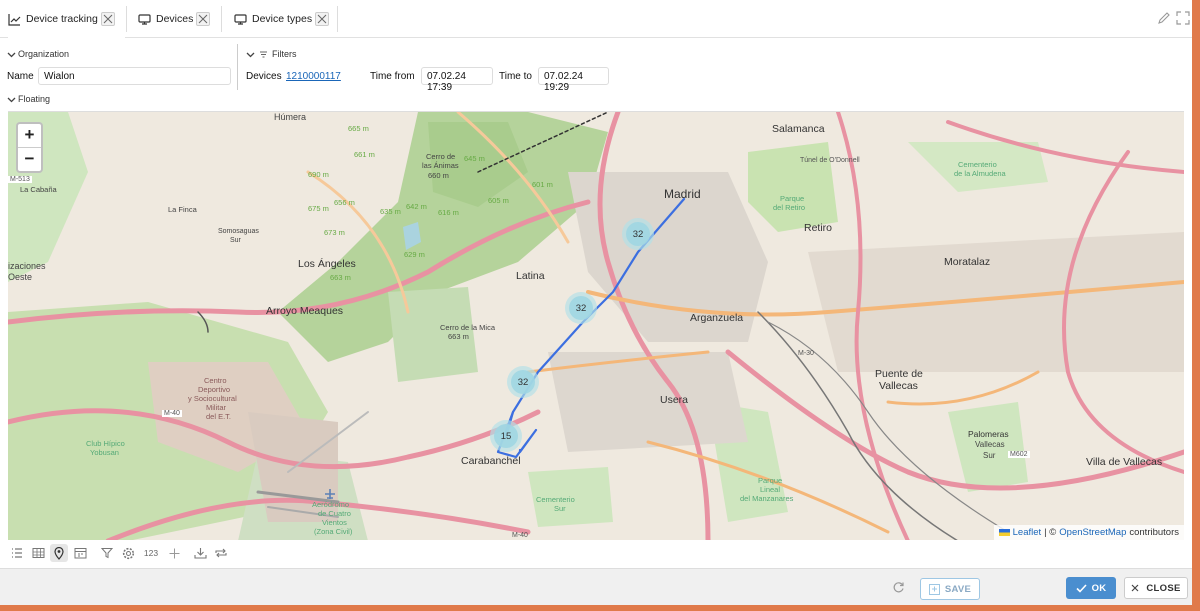 This screenshot has height=611, width=1200. I want to click on map-pin-icon, so click(59, 553).